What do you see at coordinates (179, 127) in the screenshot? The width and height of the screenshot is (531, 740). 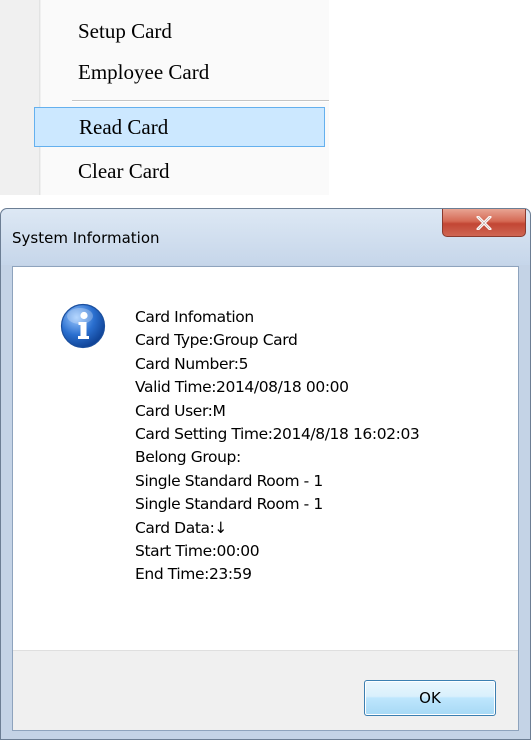 I see `menu-item-read-card: Read Card` at bounding box center [179, 127].